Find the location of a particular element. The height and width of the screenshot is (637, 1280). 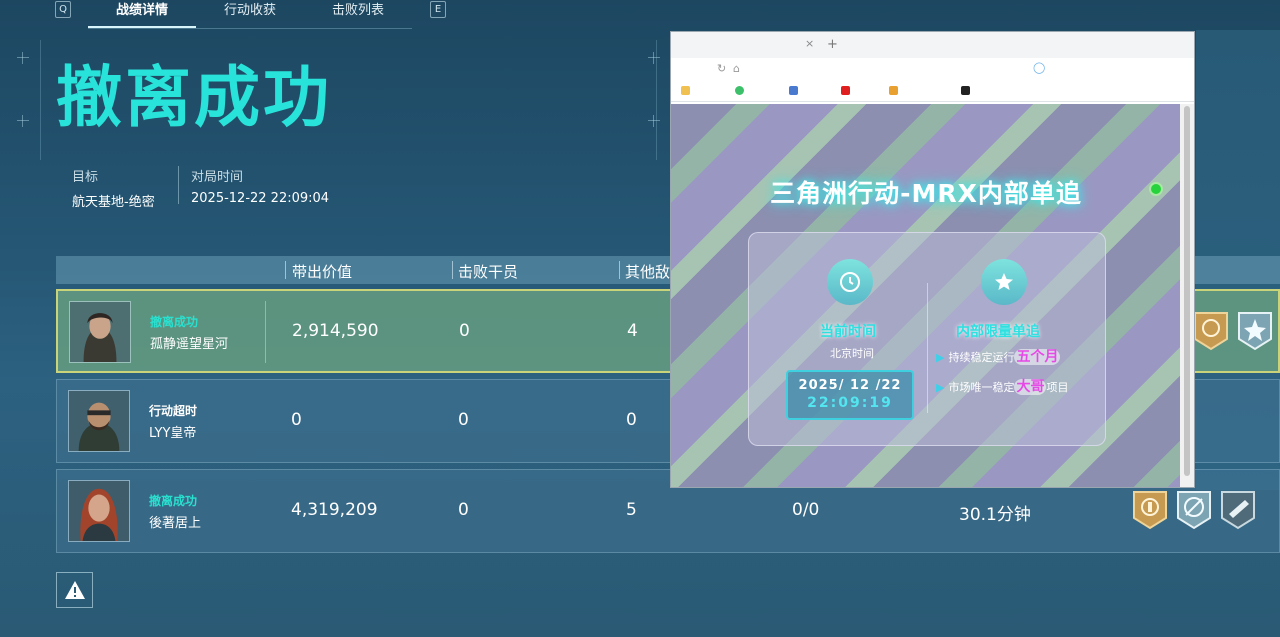

status-dot-icon is located at coordinates (1156, 189).